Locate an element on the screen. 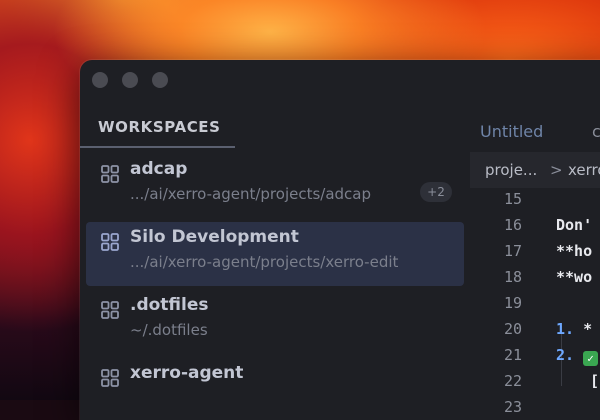 The width and height of the screenshot is (600, 420). code-line: 19 is located at coordinates (535, 303).